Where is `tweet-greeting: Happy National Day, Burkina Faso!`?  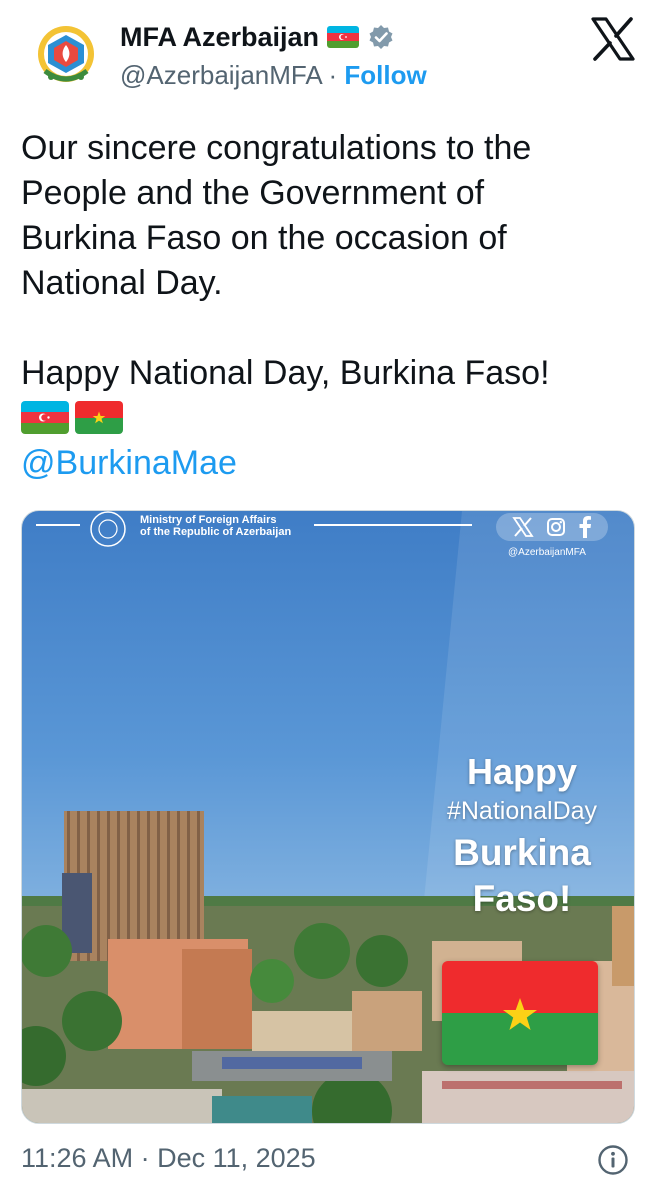 tweet-greeting: Happy National Day, Burkina Faso! is located at coordinates (285, 373).